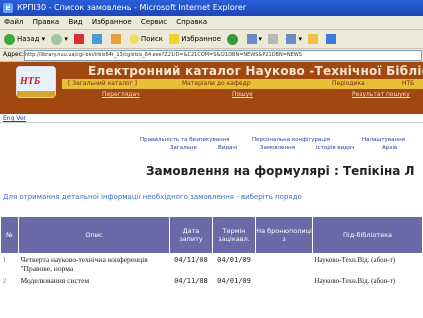  I want to click on library-logo: НТБ, so click(36, 82).